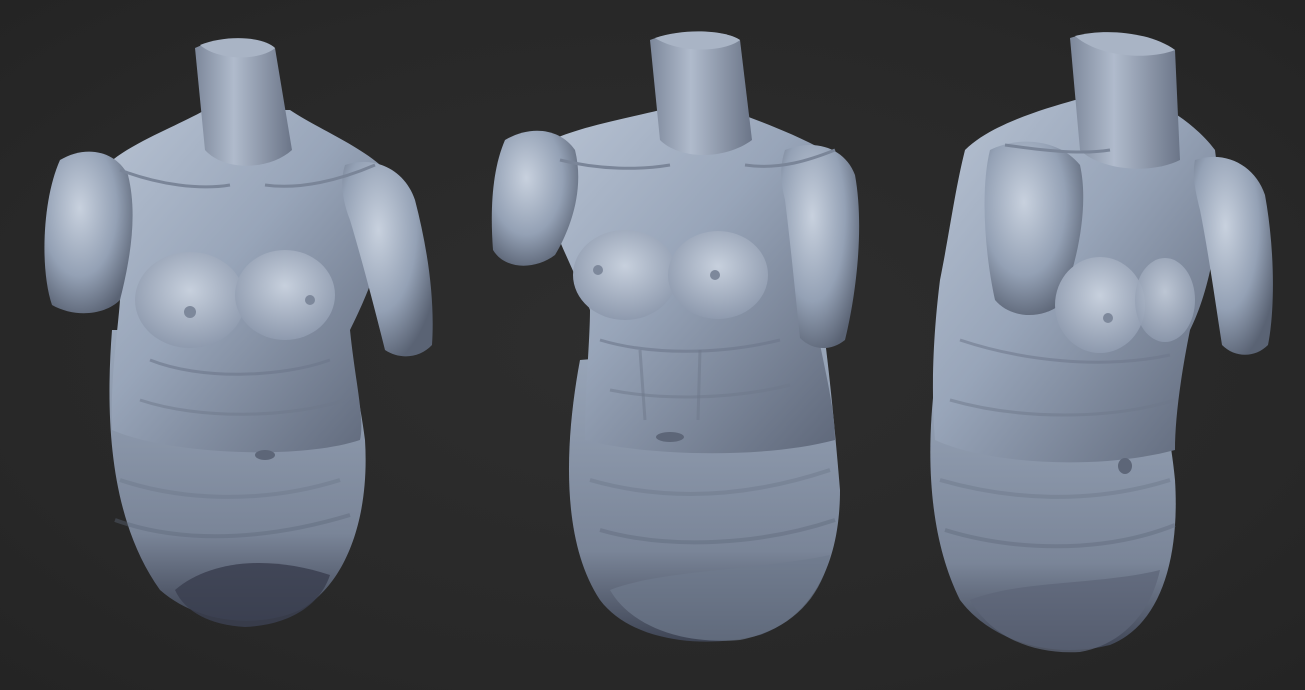  What do you see at coordinates (625, 275) in the screenshot?
I see `torso-mid-left-breast` at bounding box center [625, 275].